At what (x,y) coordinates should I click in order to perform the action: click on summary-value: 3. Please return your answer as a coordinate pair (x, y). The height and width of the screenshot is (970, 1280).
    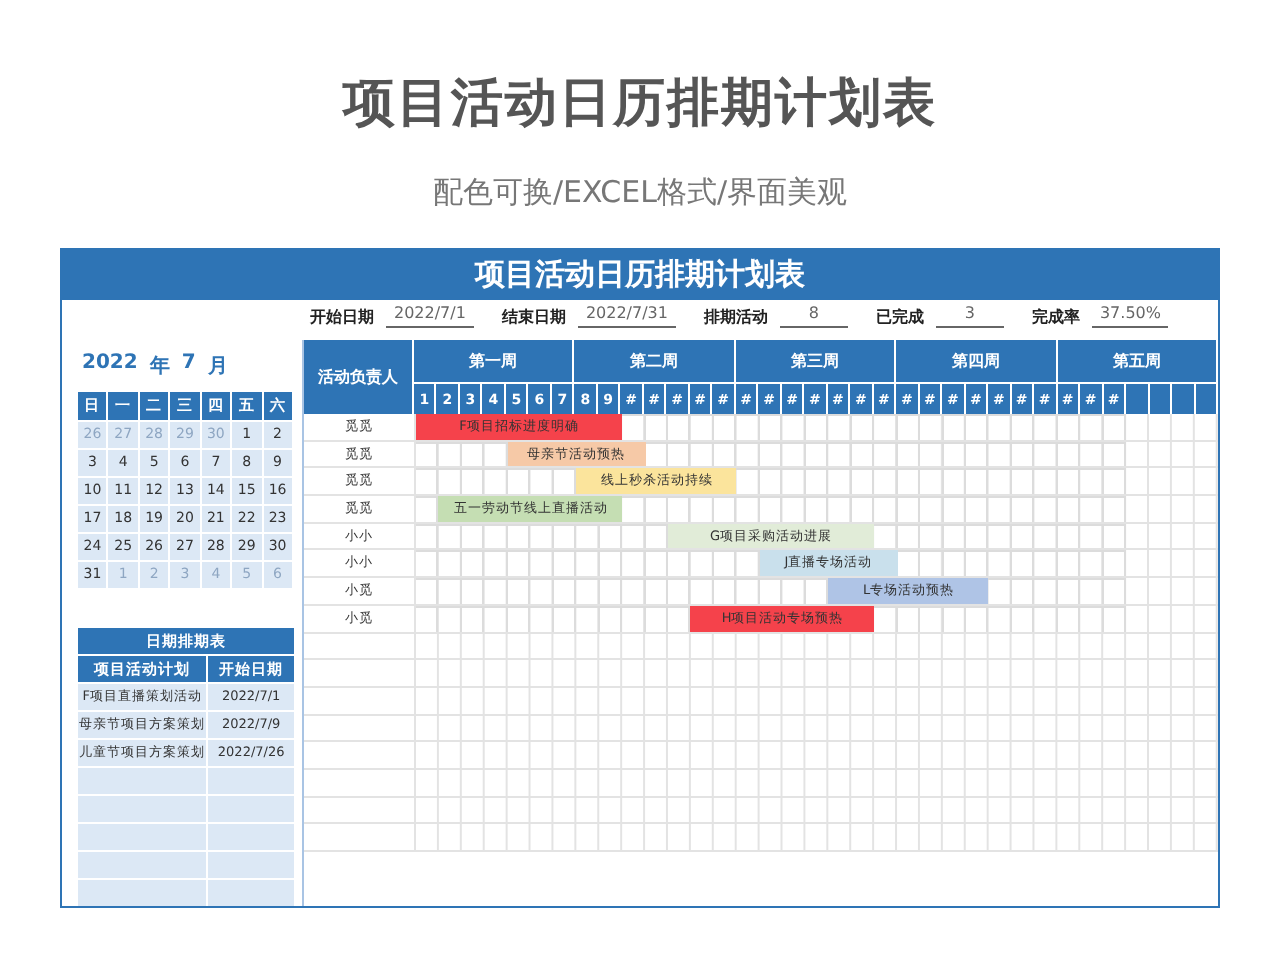
    Looking at the image, I should click on (969, 316).